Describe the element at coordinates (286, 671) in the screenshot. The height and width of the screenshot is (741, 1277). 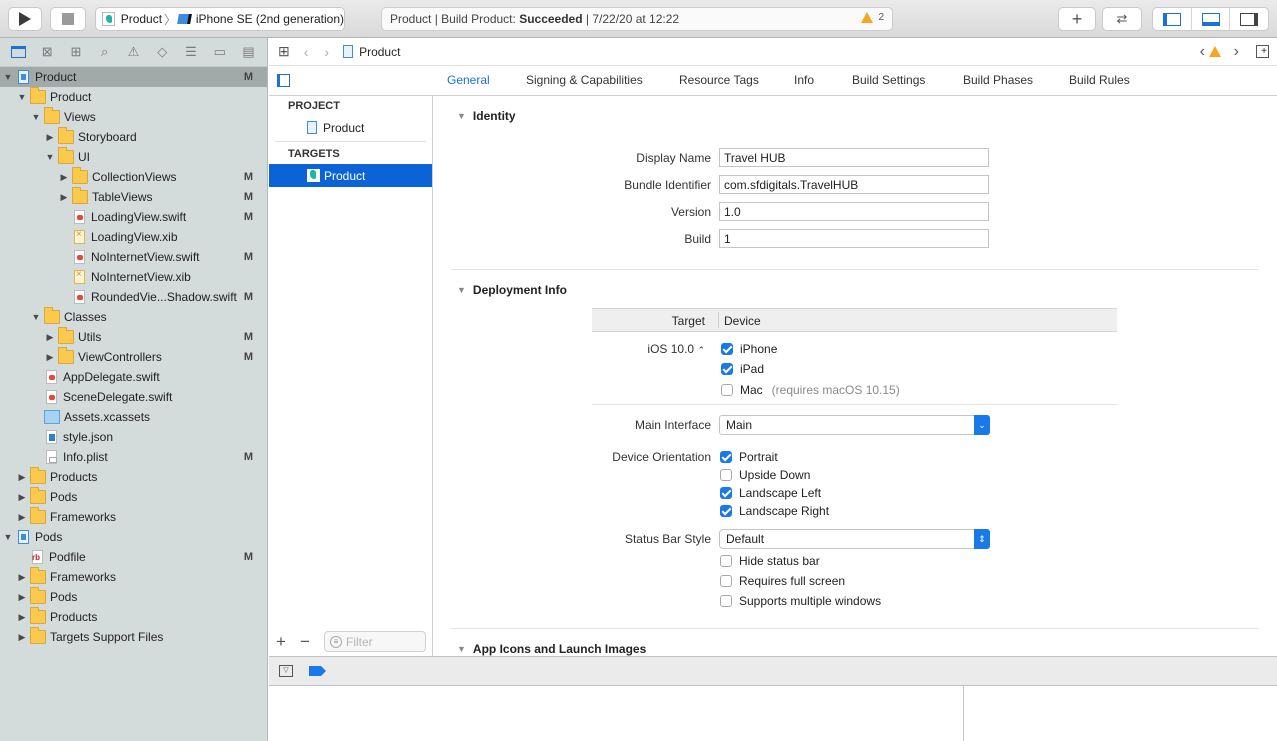
I see `hide-debug-area-icon: ▽` at that location.